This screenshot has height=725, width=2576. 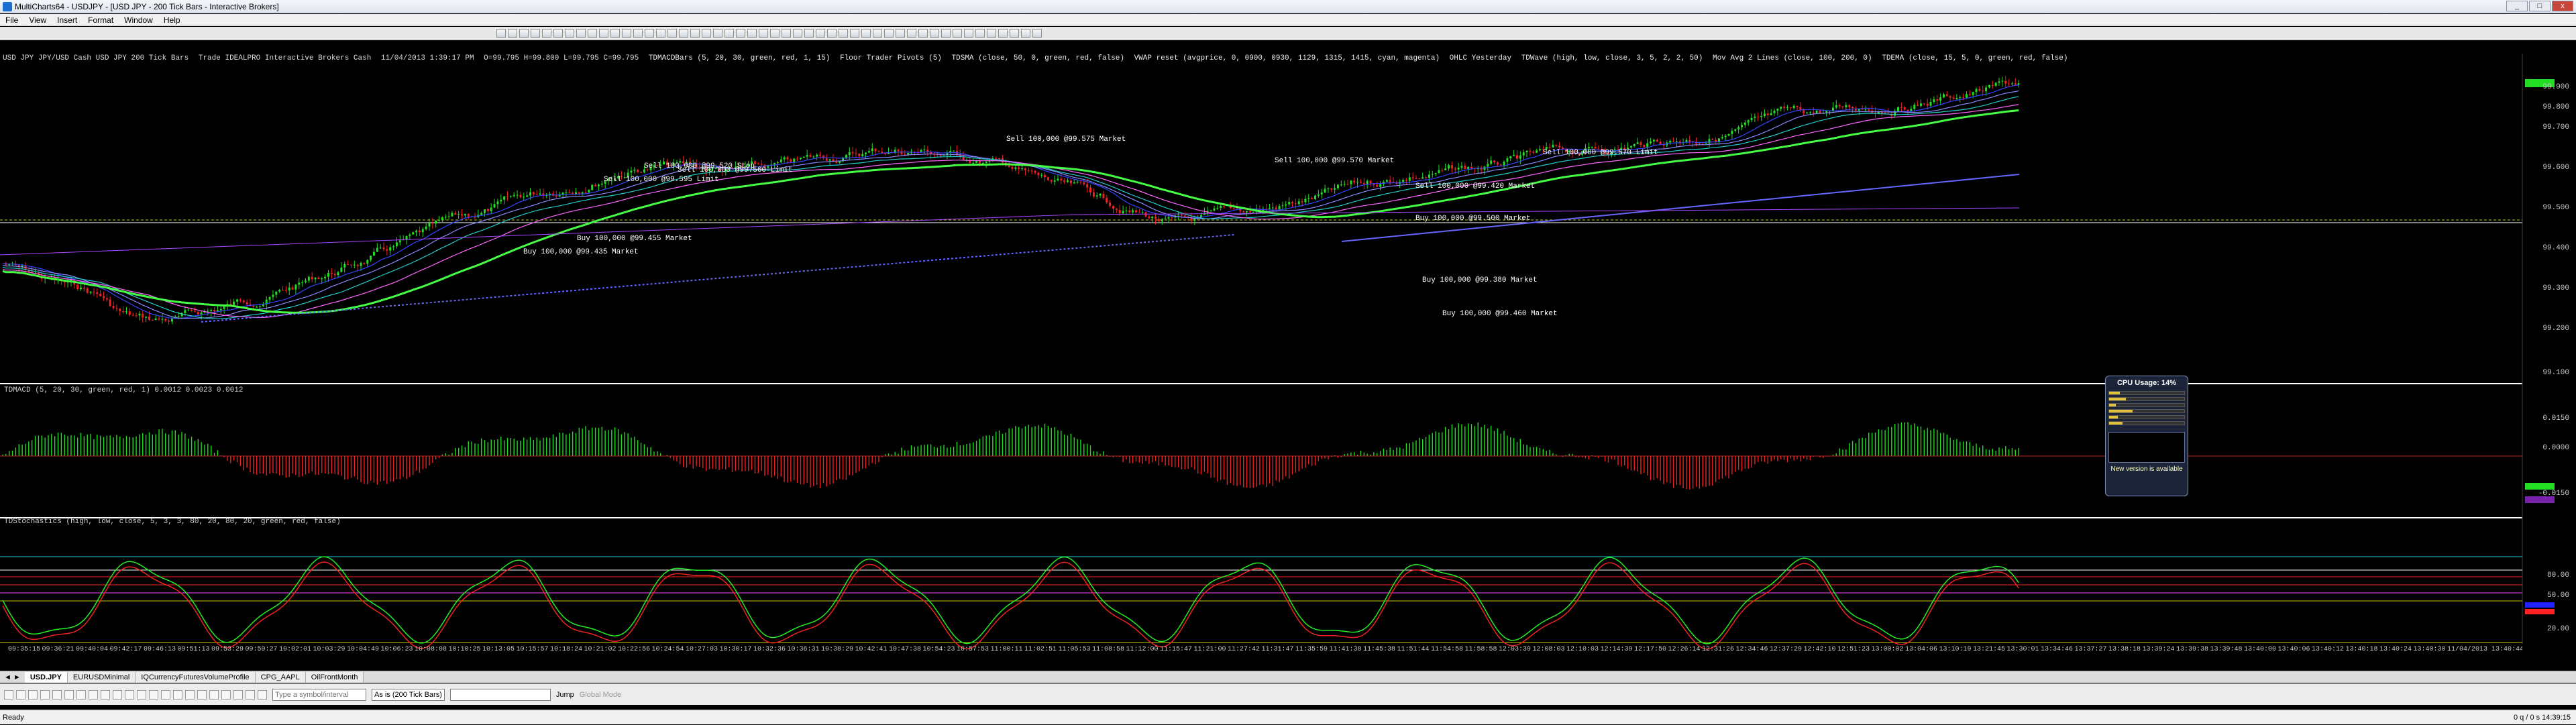 What do you see at coordinates (11, 20) in the screenshot?
I see `menu-file: File` at bounding box center [11, 20].